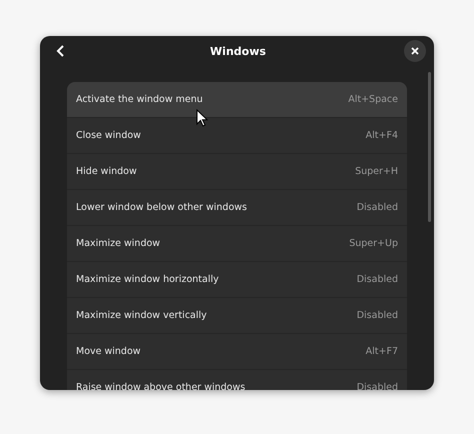 The width and height of the screenshot is (474, 434). What do you see at coordinates (108, 135) in the screenshot?
I see `shortcut-name: Close window` at bounding box center [108, 135].